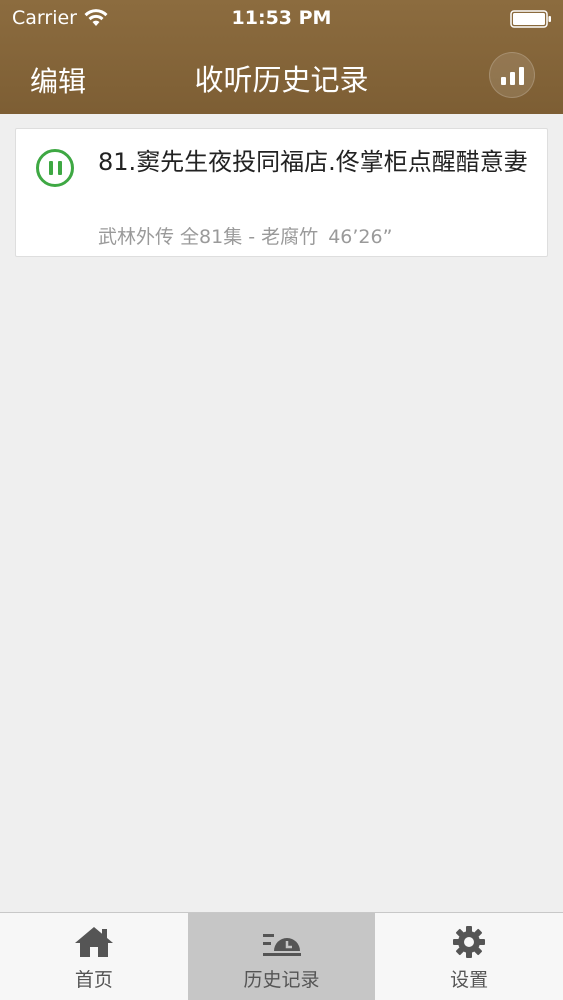  Describe the element at coordinates (530, 19) in the screenshot. I see `battery-icon` at that location.